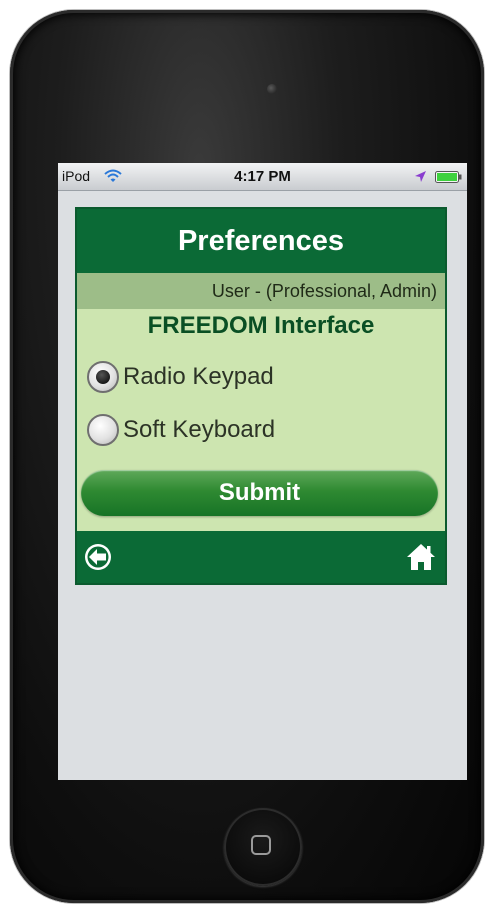  What do you see at coordinates (198, 376) in the screenshot?
I see `radio-label: Radio Keypad` at bounding box center [198, 376].